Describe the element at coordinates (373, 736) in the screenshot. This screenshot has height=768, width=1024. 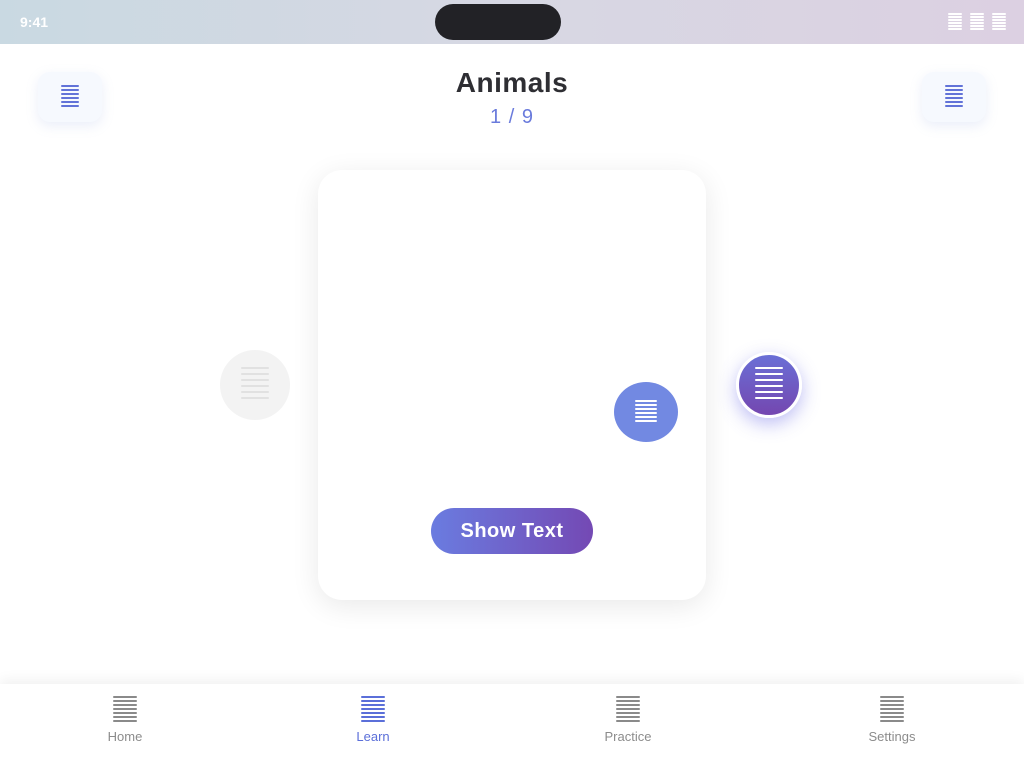
I see `tab-label: Learn` at that location.